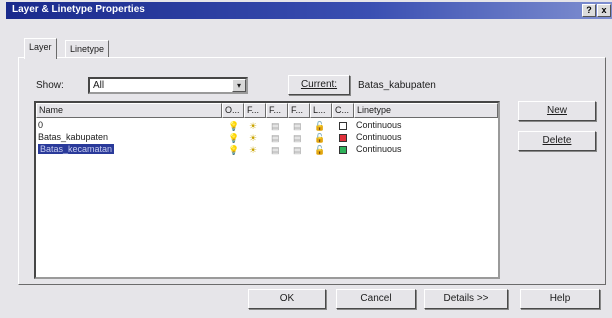 This screenshot has height=318, width=612. What do you see at coordinates (168, 85) in the screenshot?
I see `show-select: All ▾` at bounding box center [168, 85].